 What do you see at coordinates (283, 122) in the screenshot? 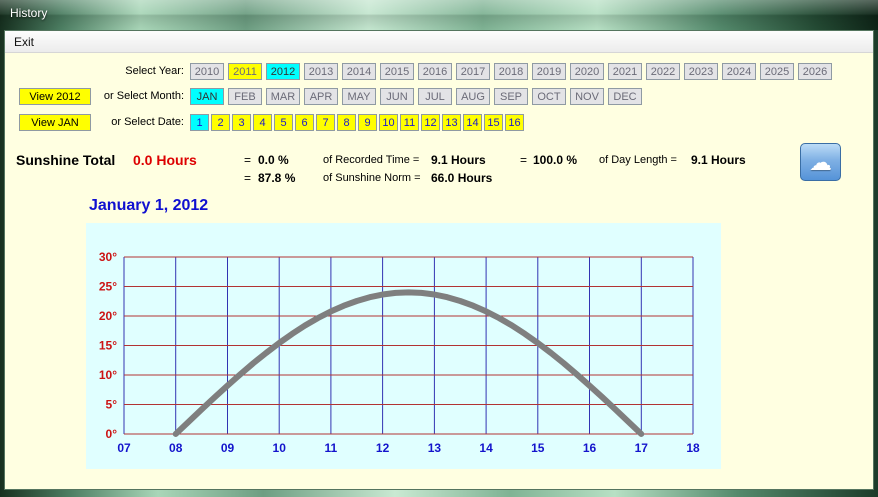
I see `date-button-5: 5` at bounding box center [283, 122].